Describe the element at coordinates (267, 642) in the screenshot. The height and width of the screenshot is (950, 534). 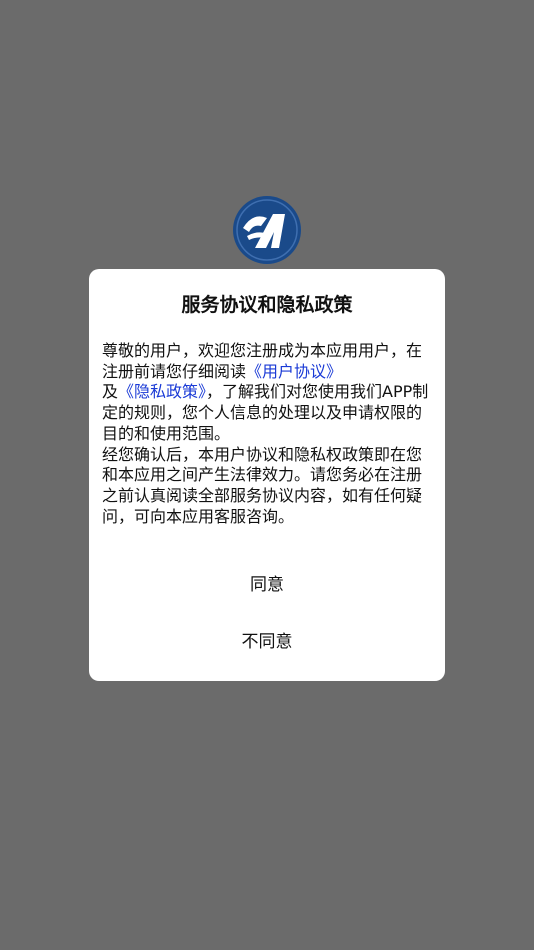
I see `disagree-button: 不同意` at that location.